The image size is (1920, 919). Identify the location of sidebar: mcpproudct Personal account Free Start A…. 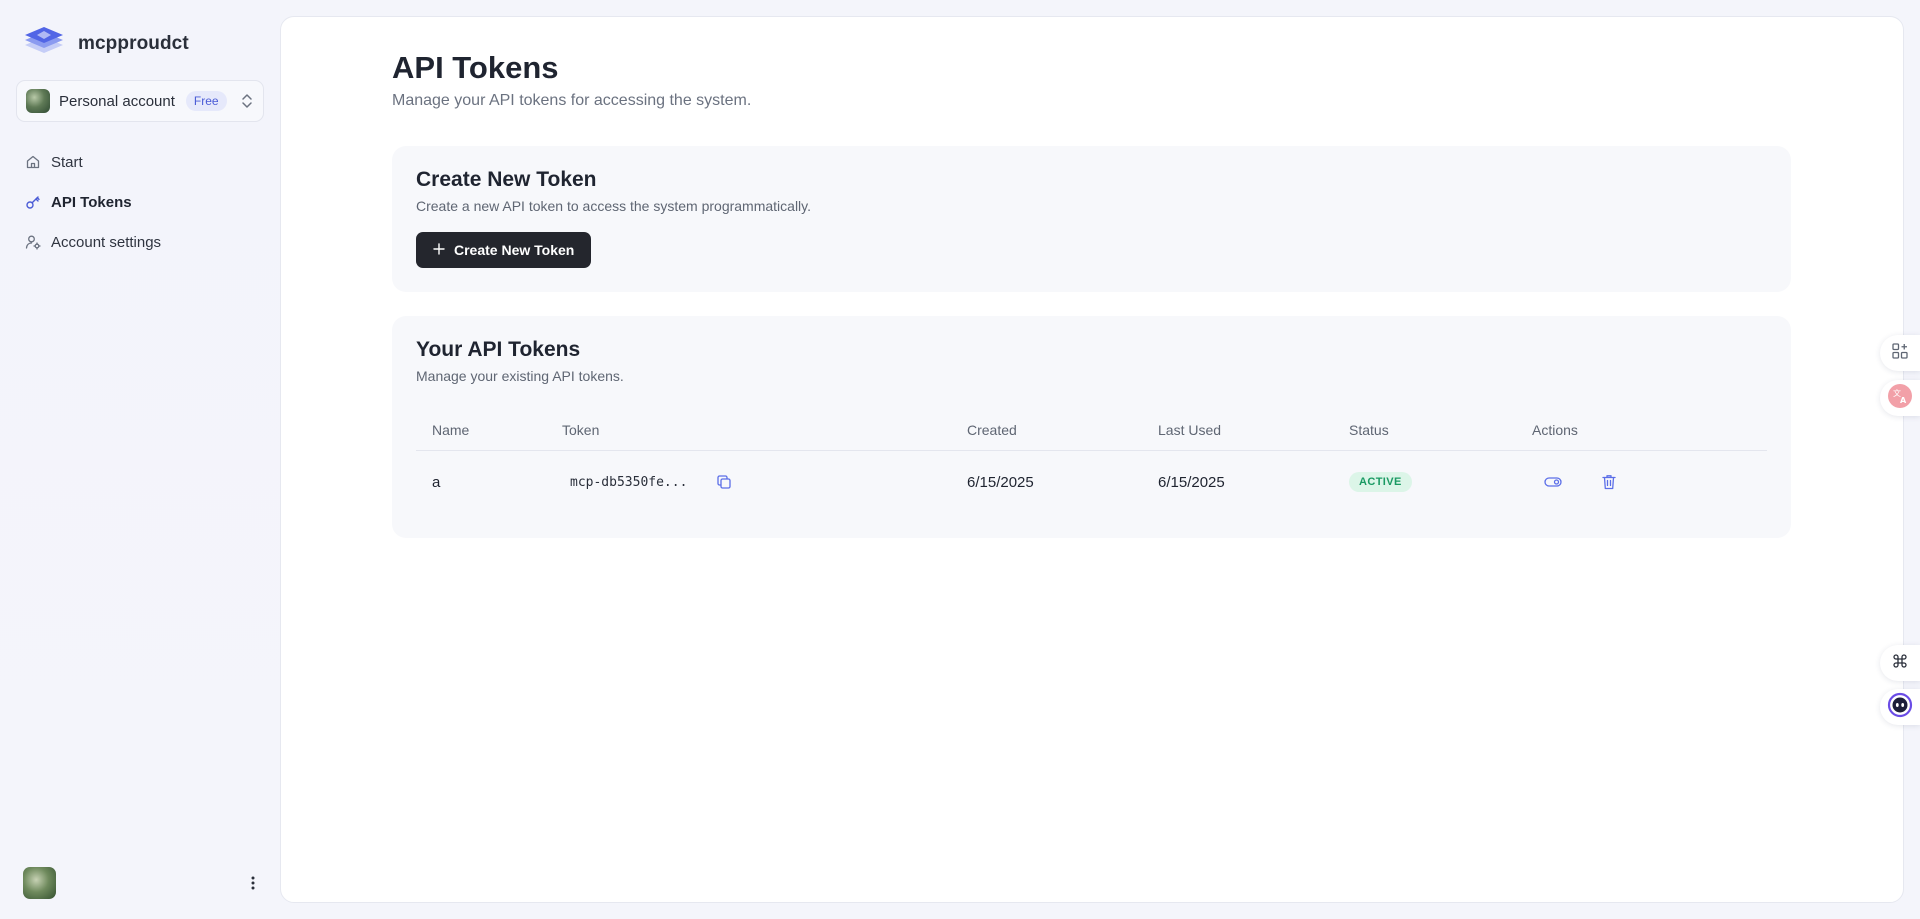
(140, 459).